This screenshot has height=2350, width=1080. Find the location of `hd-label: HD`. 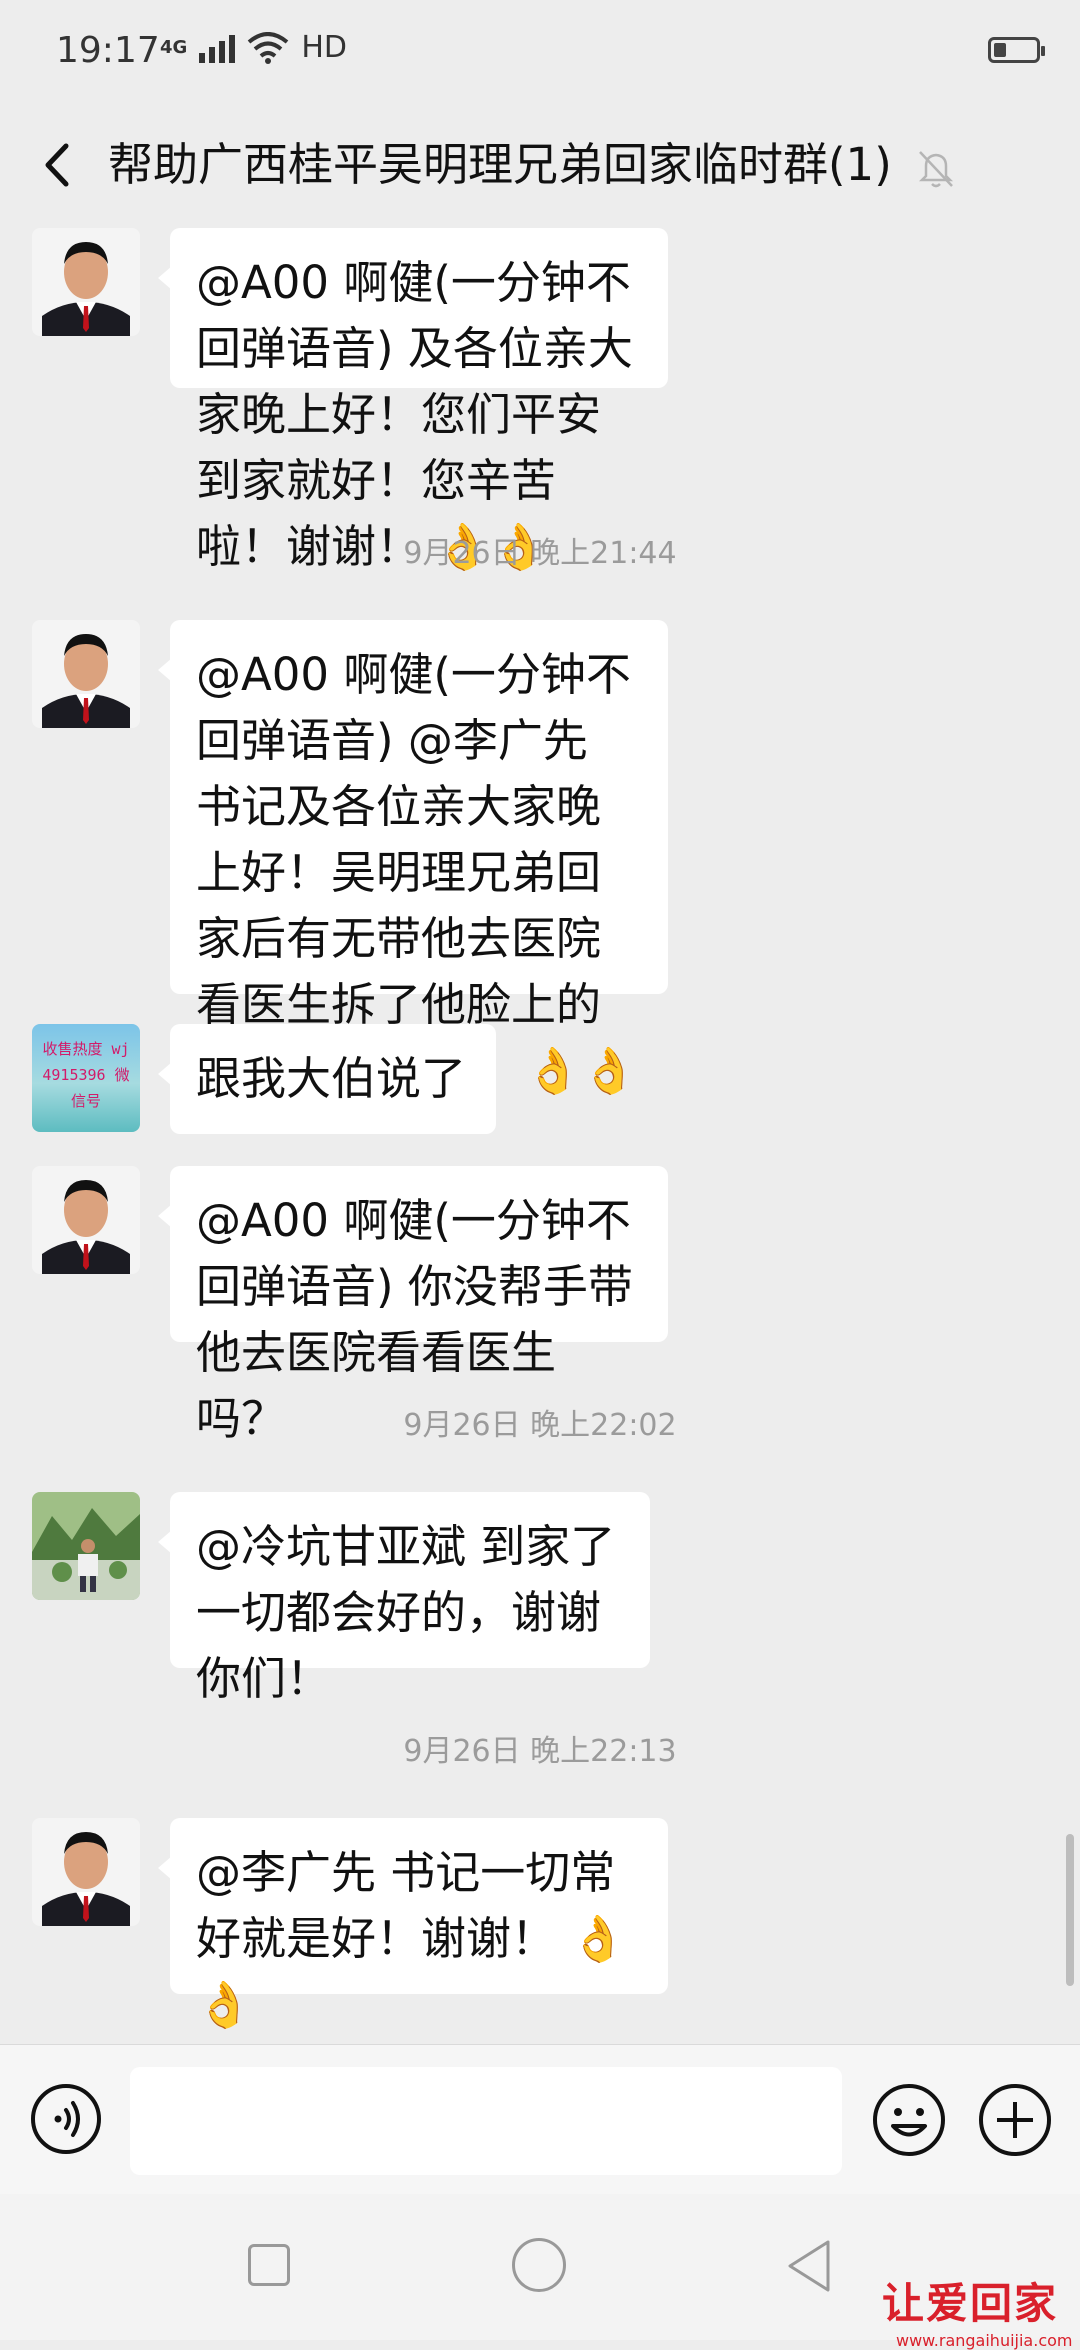

hd-label: HD is located at coordinates (324, 47).